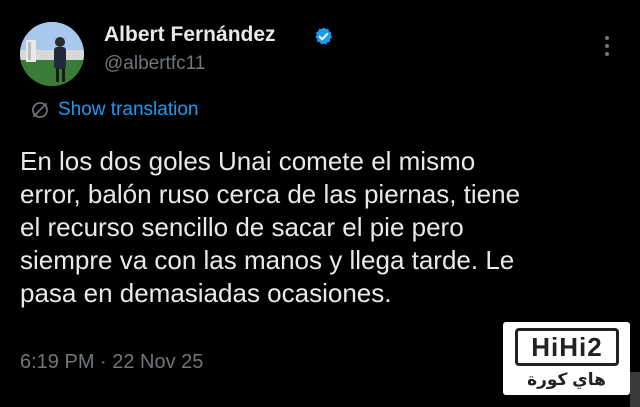 Image resolution: width=640 pixels, height=407 pixels. What do you see at coordinates (40, 110) in the screenshot?
I see `translate-globe-icon` at bounding box center [40, 110].